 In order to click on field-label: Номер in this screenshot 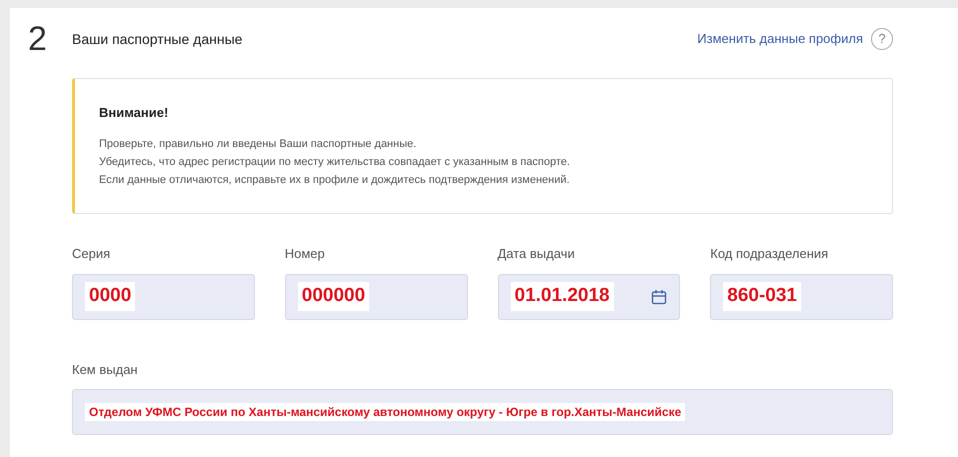, I will do `click(305, 254)`.